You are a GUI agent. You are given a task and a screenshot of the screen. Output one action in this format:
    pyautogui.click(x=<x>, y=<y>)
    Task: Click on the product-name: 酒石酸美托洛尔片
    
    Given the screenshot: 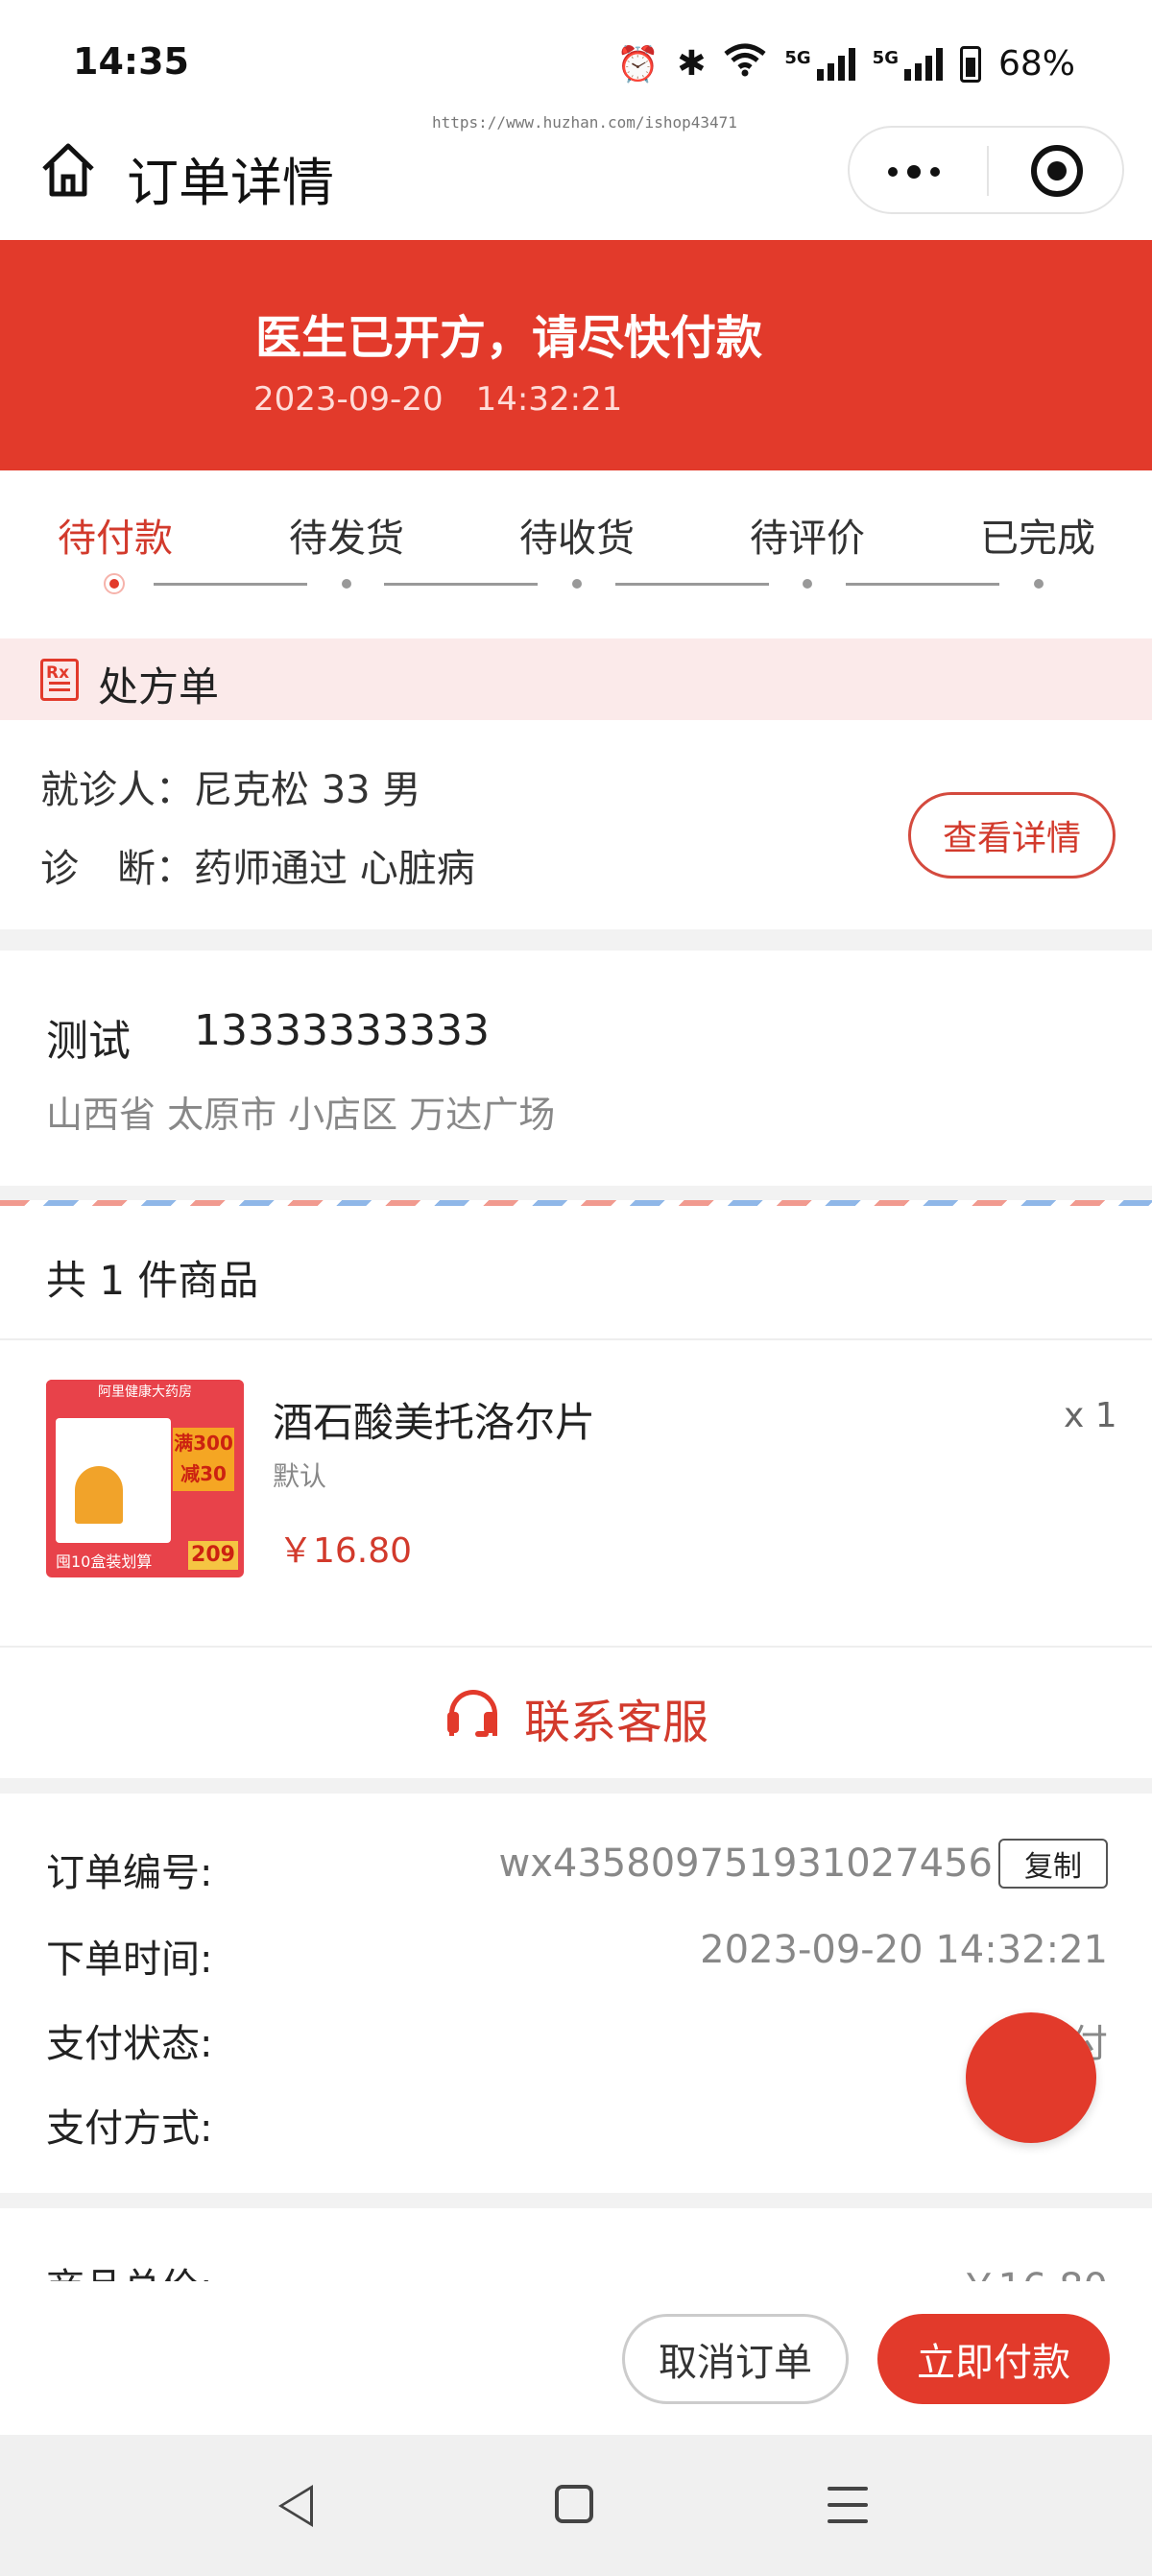 What is the action you would take?
    pyautogui.click(x=434, y=1419)
    